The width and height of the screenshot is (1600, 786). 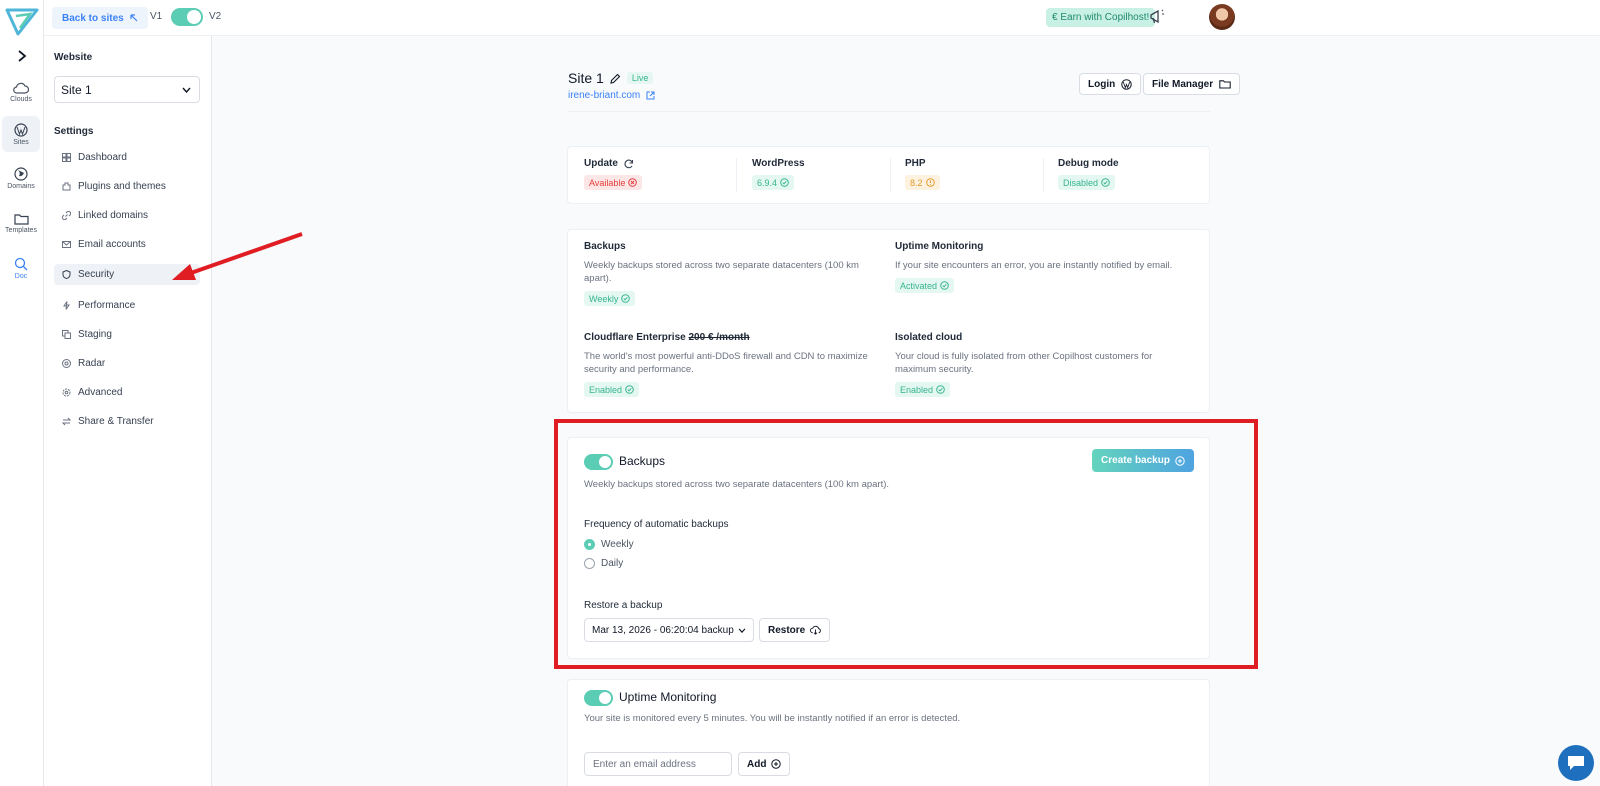 I want to click on settings-heading: Settings, so click(x=74, y=131).